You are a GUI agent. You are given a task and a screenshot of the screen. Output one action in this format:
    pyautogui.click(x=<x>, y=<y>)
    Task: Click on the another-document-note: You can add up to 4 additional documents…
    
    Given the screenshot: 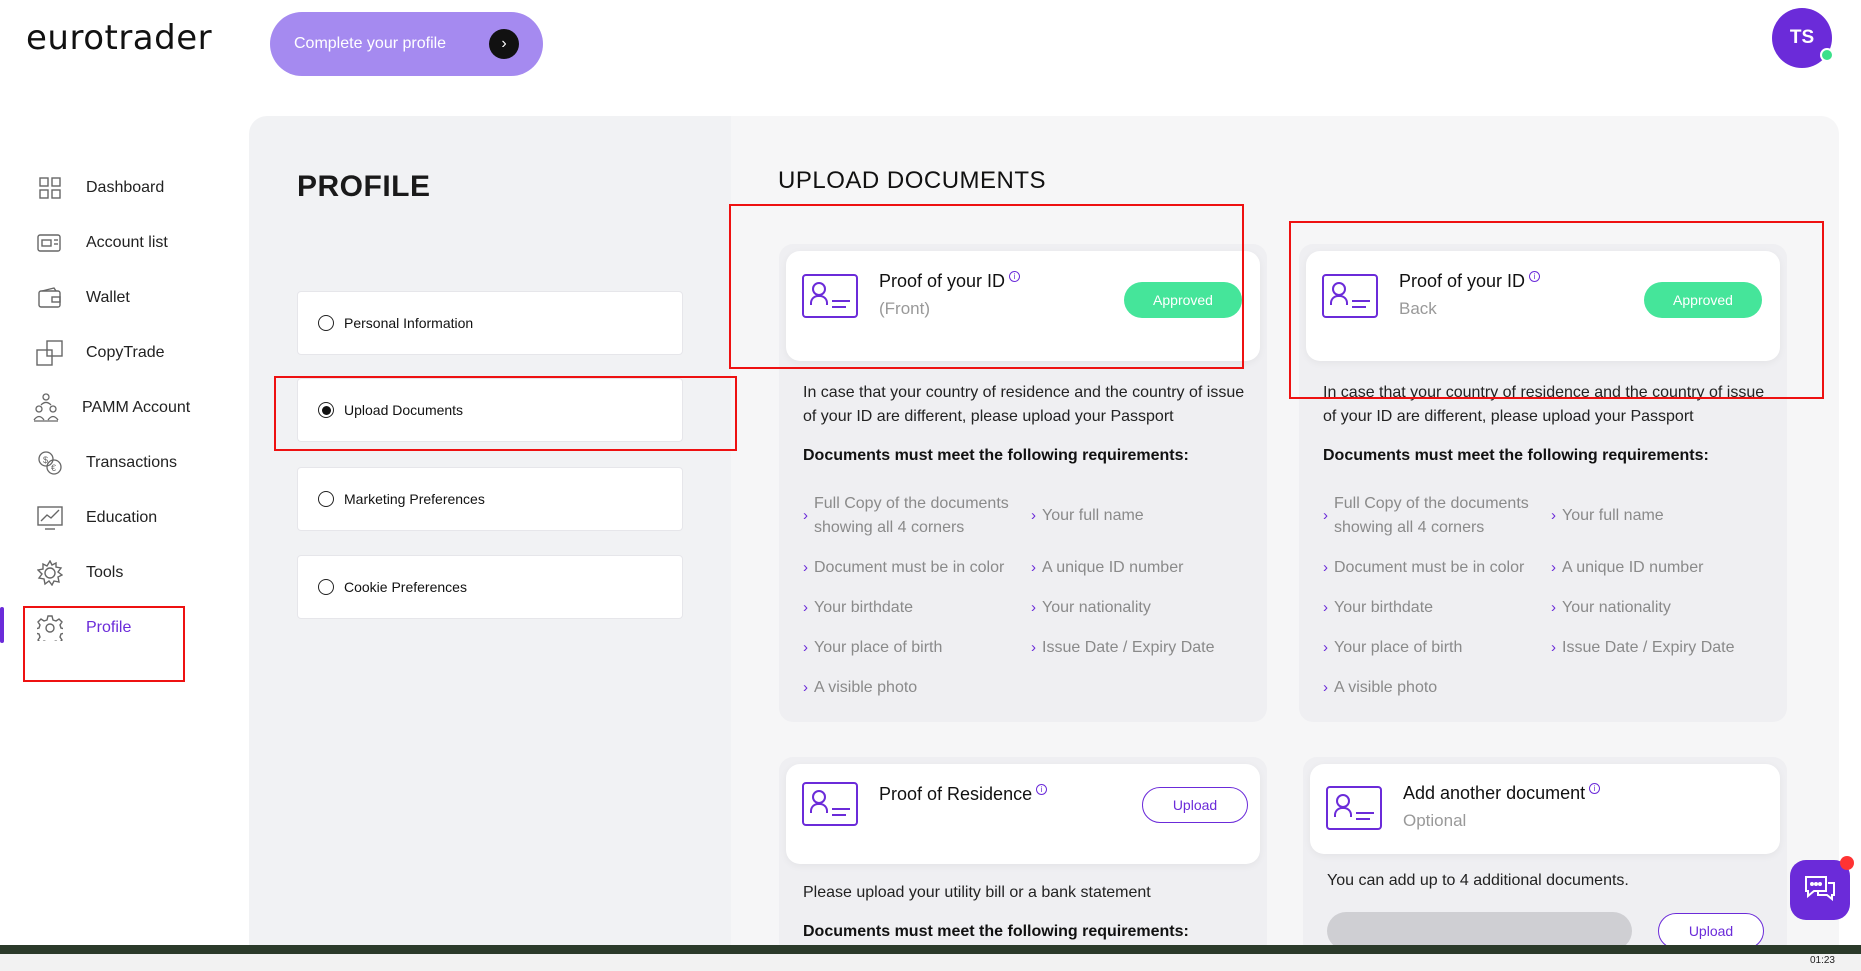 What is the action you would take?
    pyautogui.click(x=1478, y=880)
    